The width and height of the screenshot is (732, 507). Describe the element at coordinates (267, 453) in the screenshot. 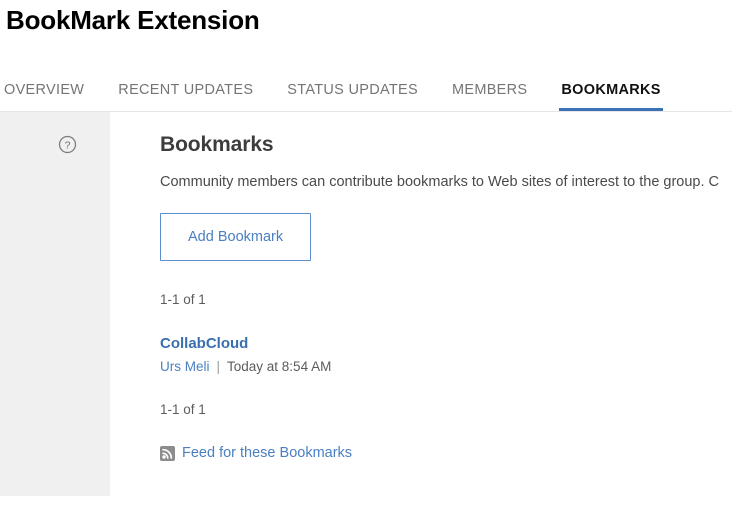

I see `feed-link: Feed for these Bookmarks` at that location.